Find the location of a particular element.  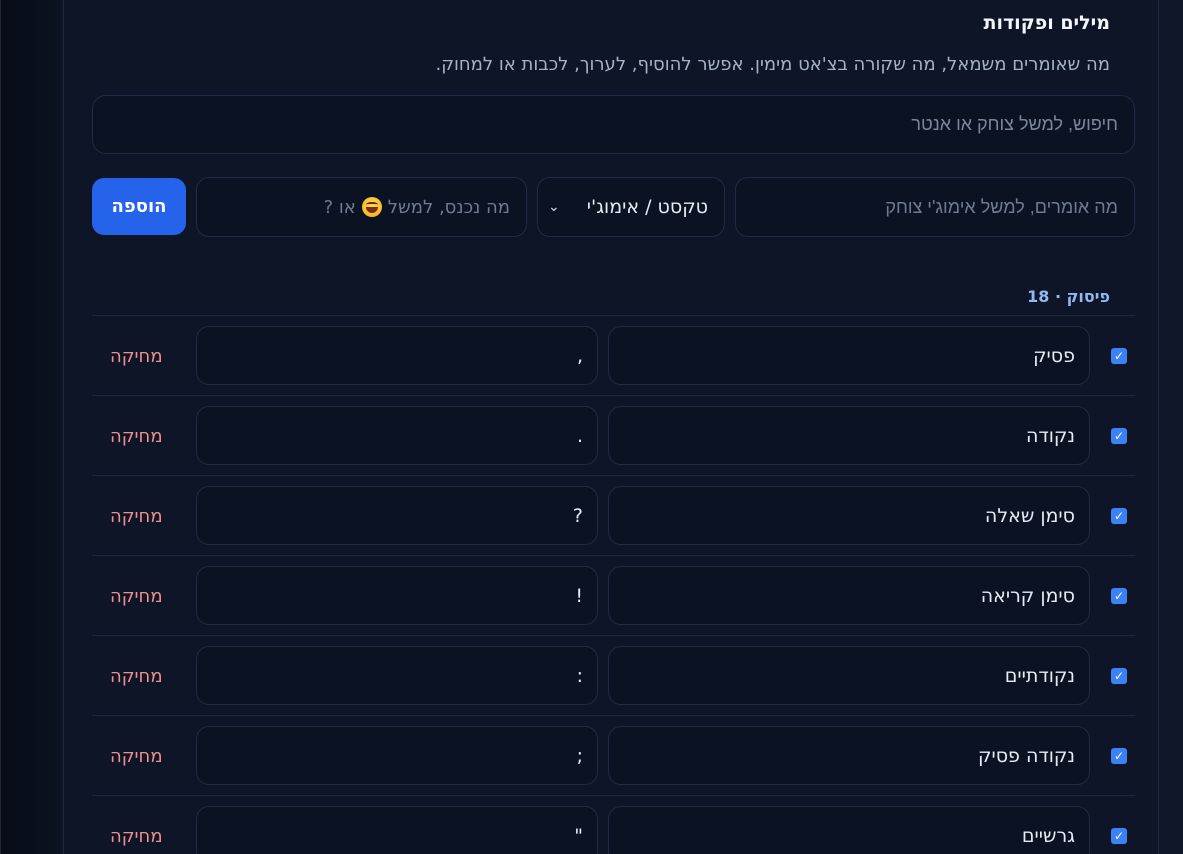

left-sidebar is located at coordinates (31, 427).